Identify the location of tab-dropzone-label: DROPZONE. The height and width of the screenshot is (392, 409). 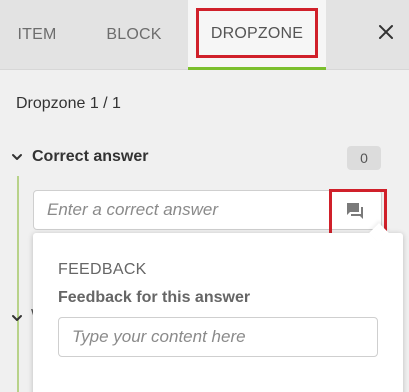
(257, 33).